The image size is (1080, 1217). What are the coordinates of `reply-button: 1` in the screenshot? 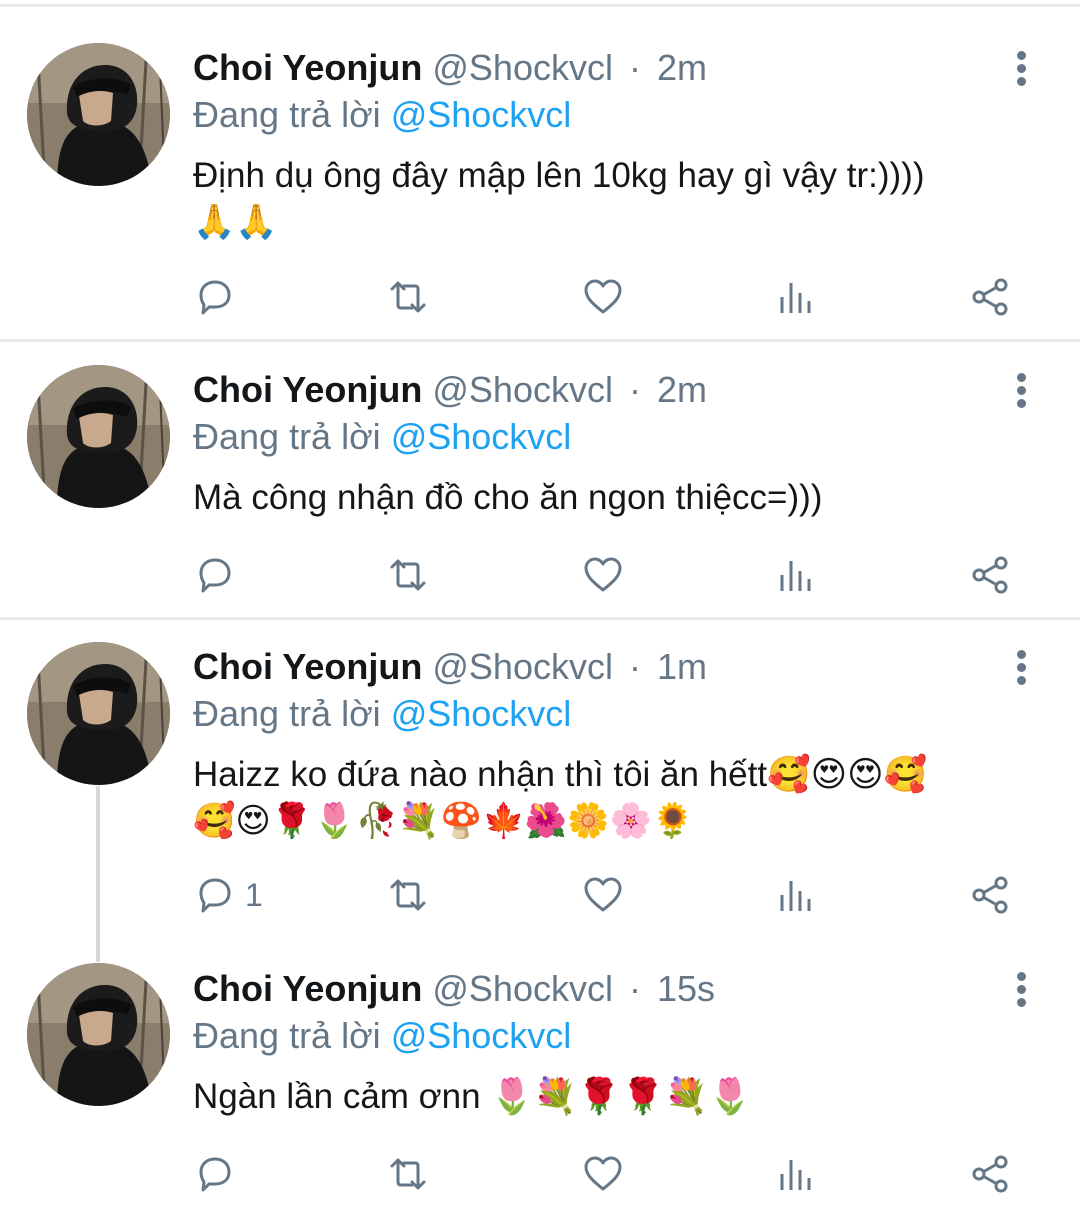 It's located at (228, 895).